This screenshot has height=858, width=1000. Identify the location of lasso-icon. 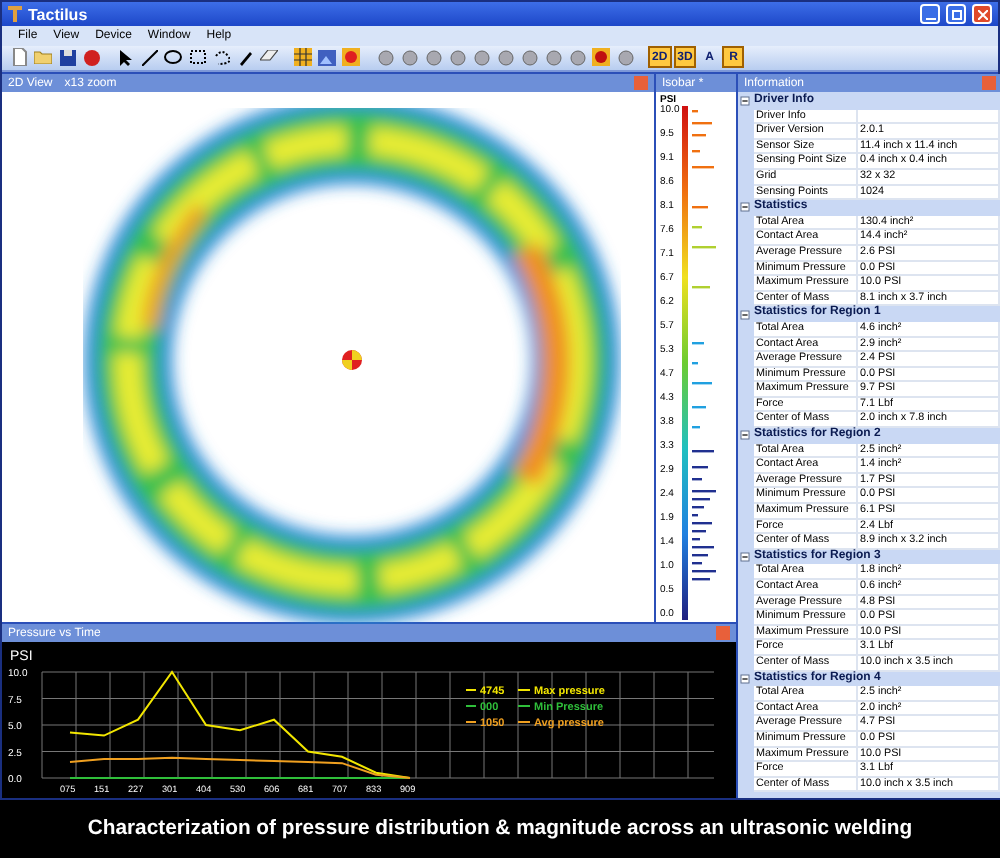
(221, 57).